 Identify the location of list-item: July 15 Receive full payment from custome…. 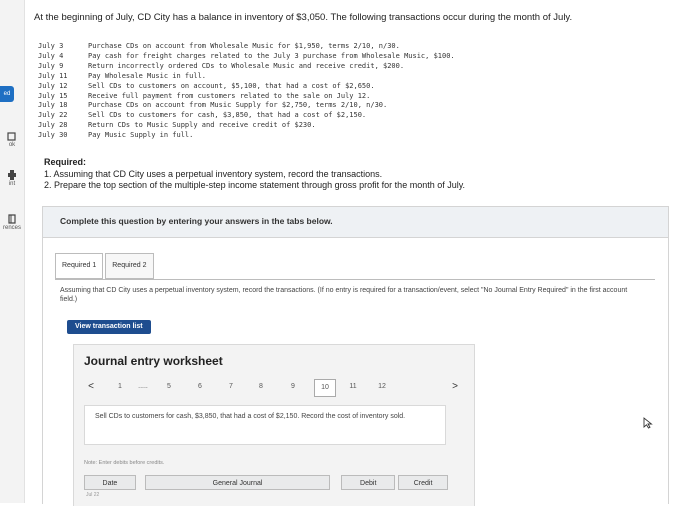
(246, 97).